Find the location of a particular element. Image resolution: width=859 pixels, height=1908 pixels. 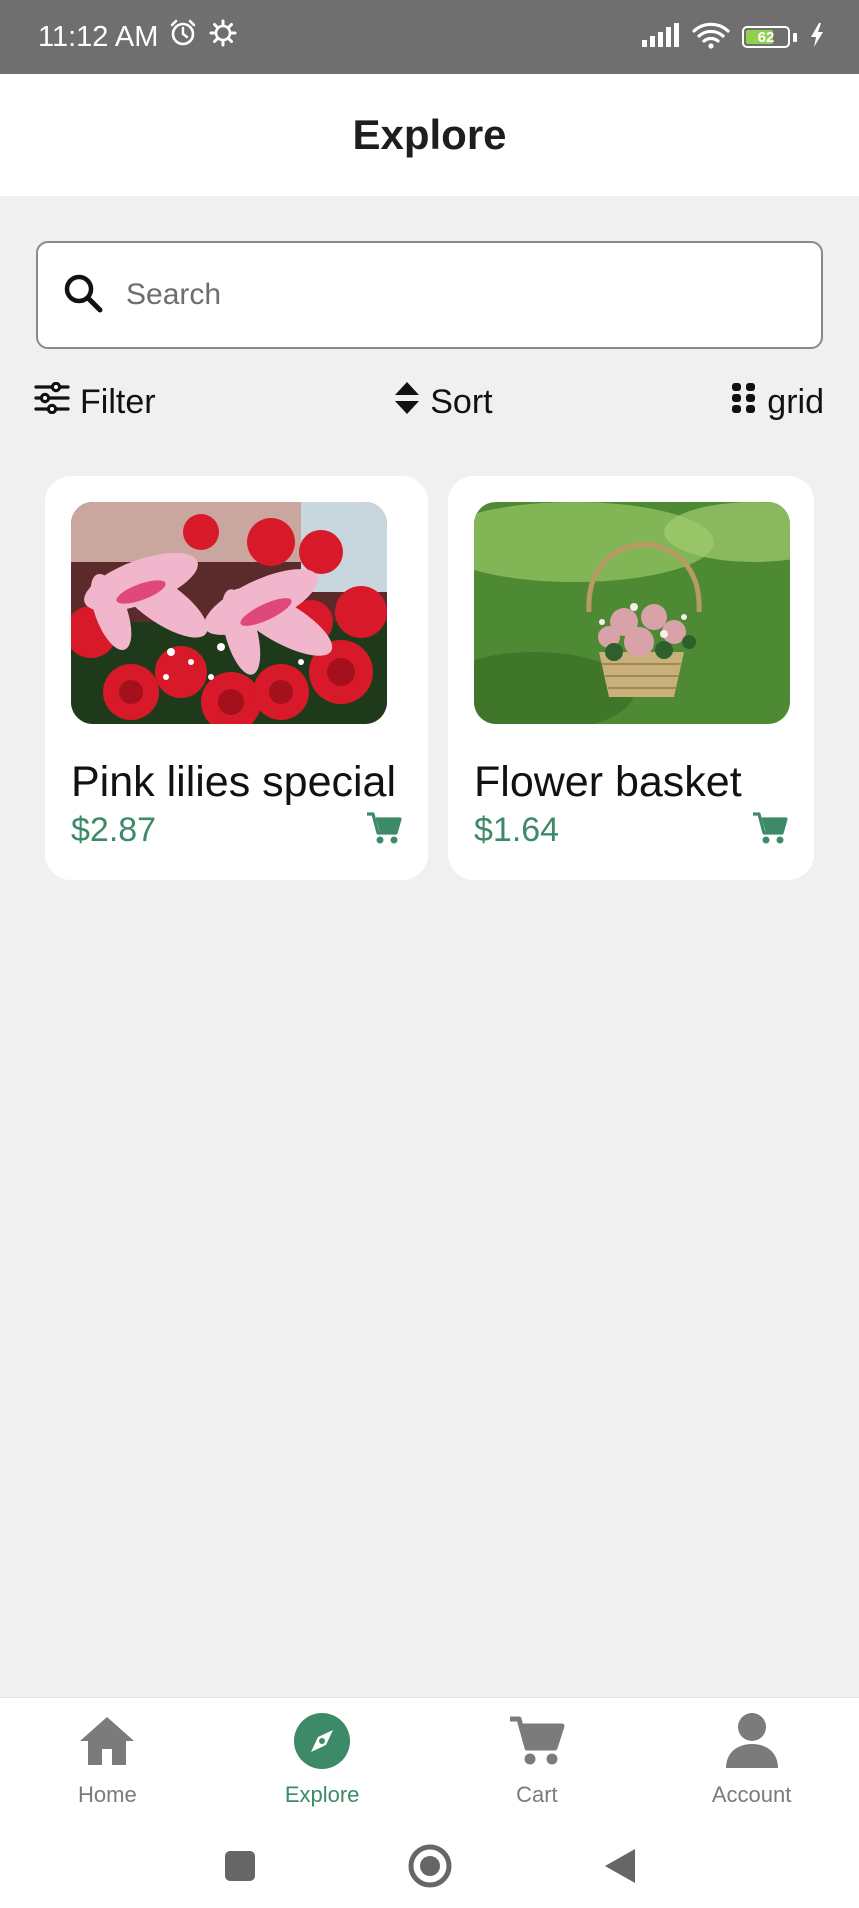

bottom-nav: Home Explore Cart Account is located at coordinates (429, 1763).